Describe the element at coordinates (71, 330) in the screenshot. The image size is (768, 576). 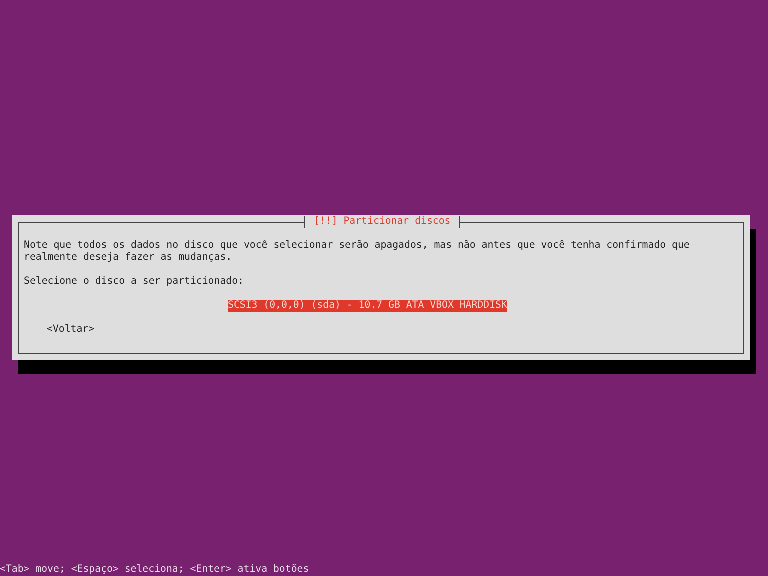
I see `back-button: <Voltar>` at that location.